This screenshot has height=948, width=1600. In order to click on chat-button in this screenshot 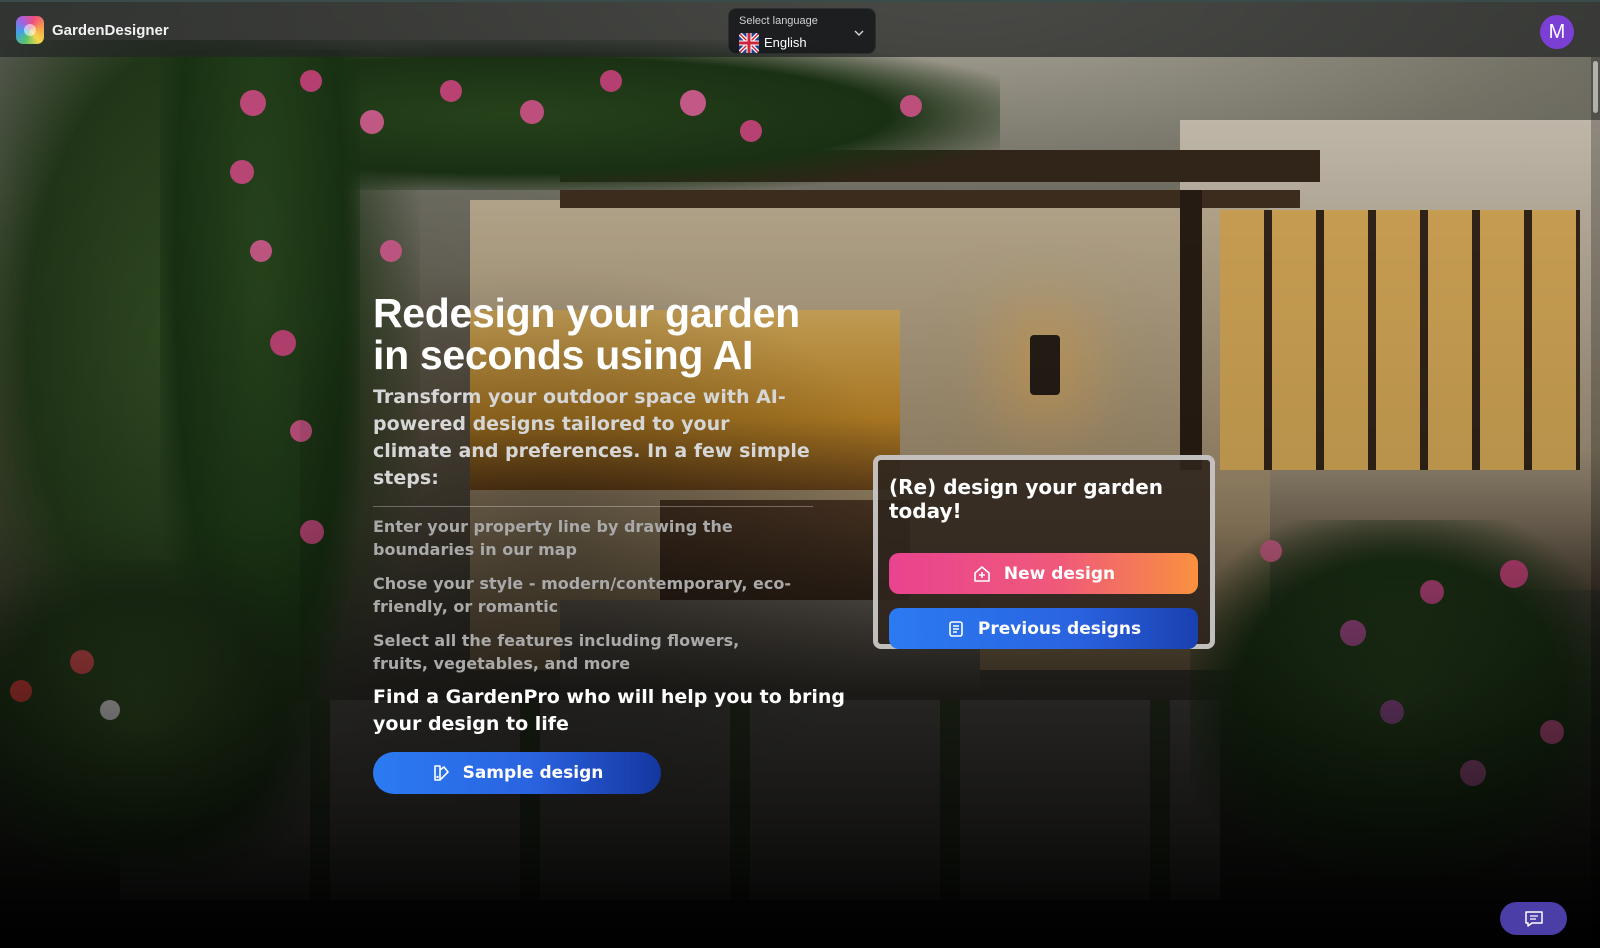, I will do `click(1533, 918)`.